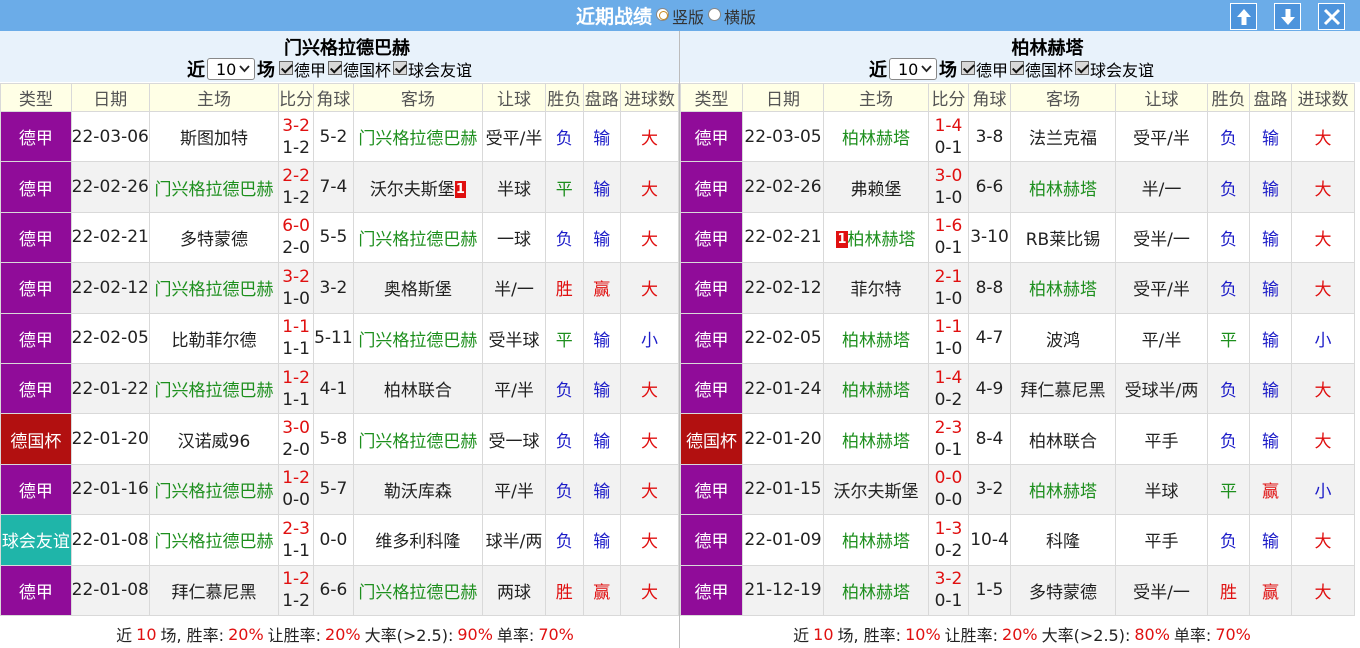  I want to click on score-cell: 2-3 1-1, so click(296, 540).